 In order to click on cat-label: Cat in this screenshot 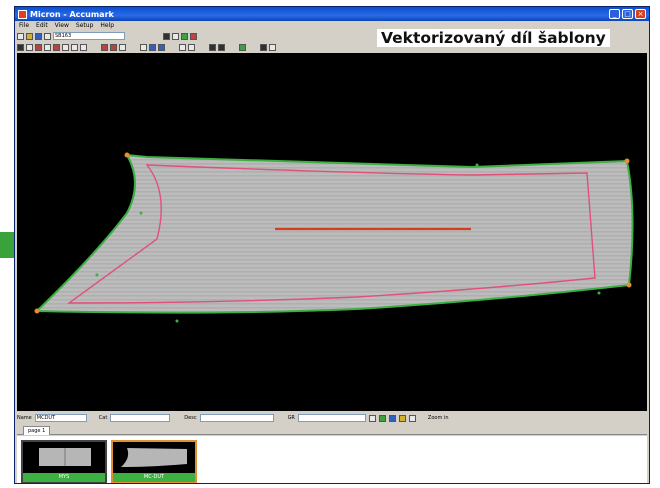, I will do `click(103, 418)`.